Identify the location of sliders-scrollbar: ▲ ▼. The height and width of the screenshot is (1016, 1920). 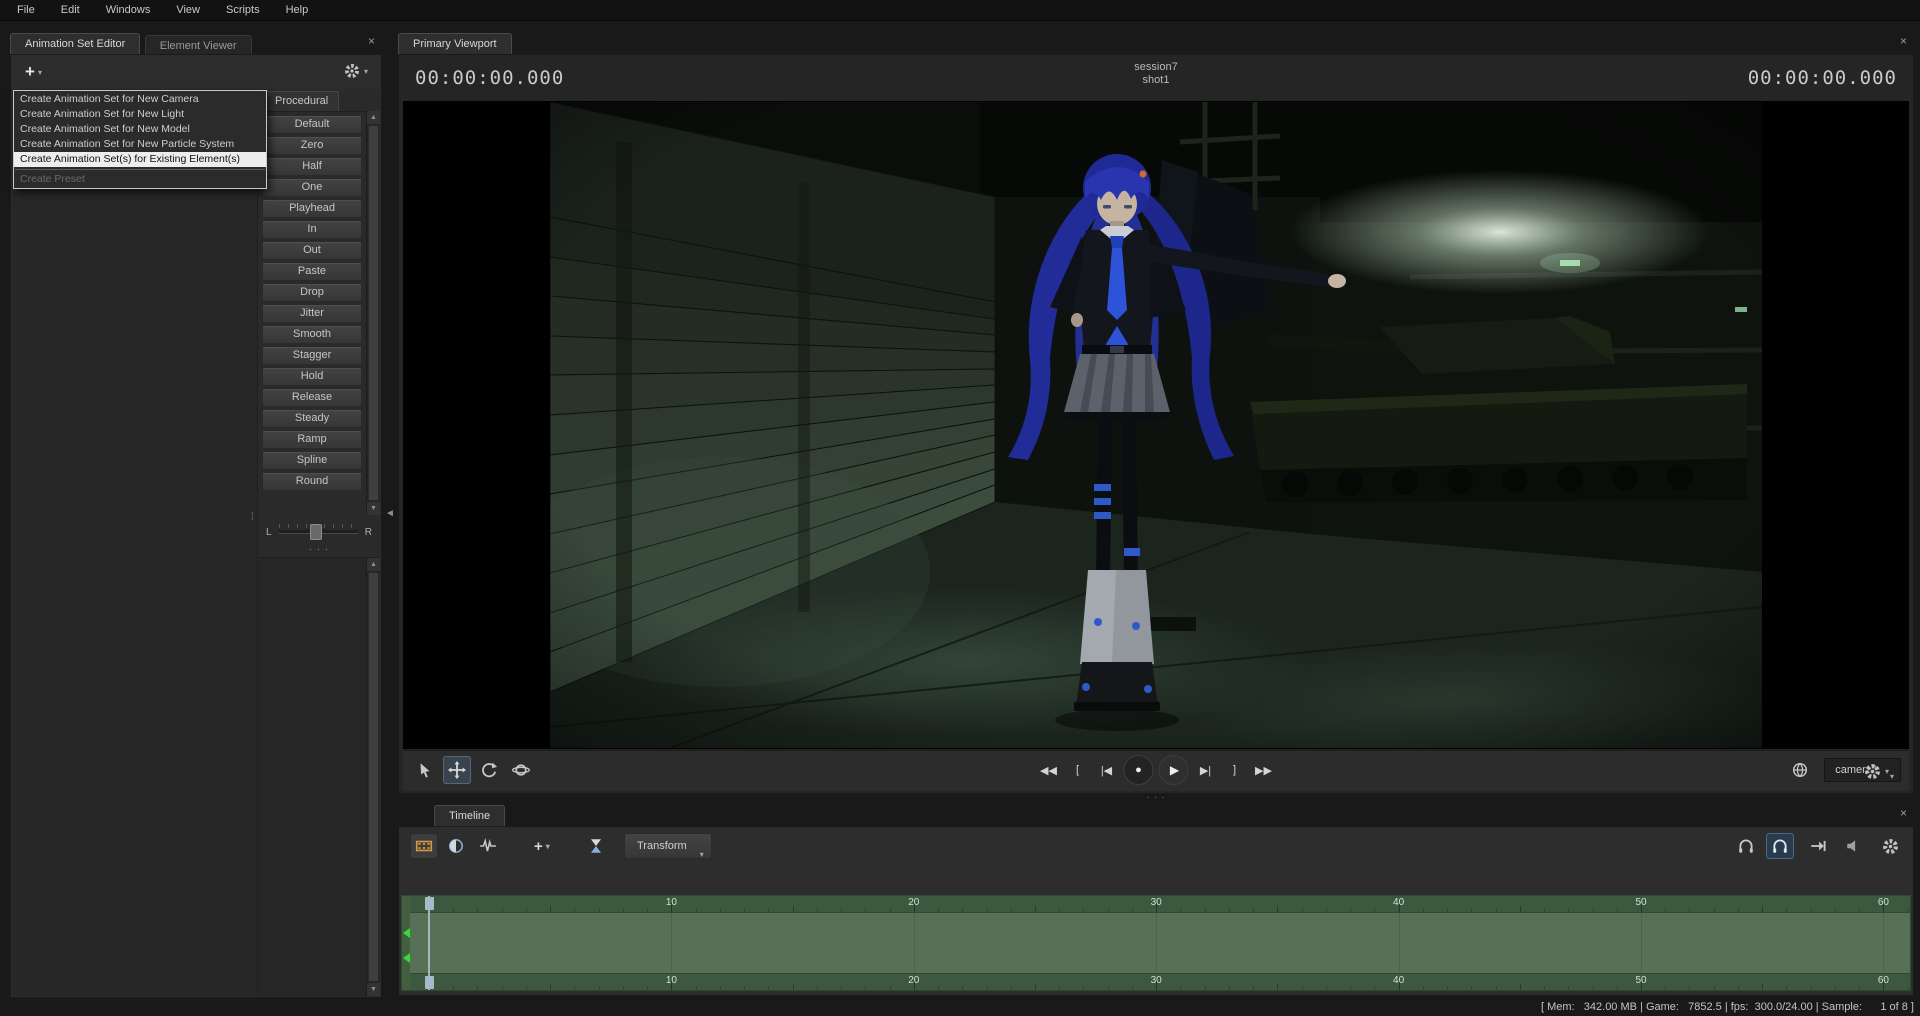
(373, 777).